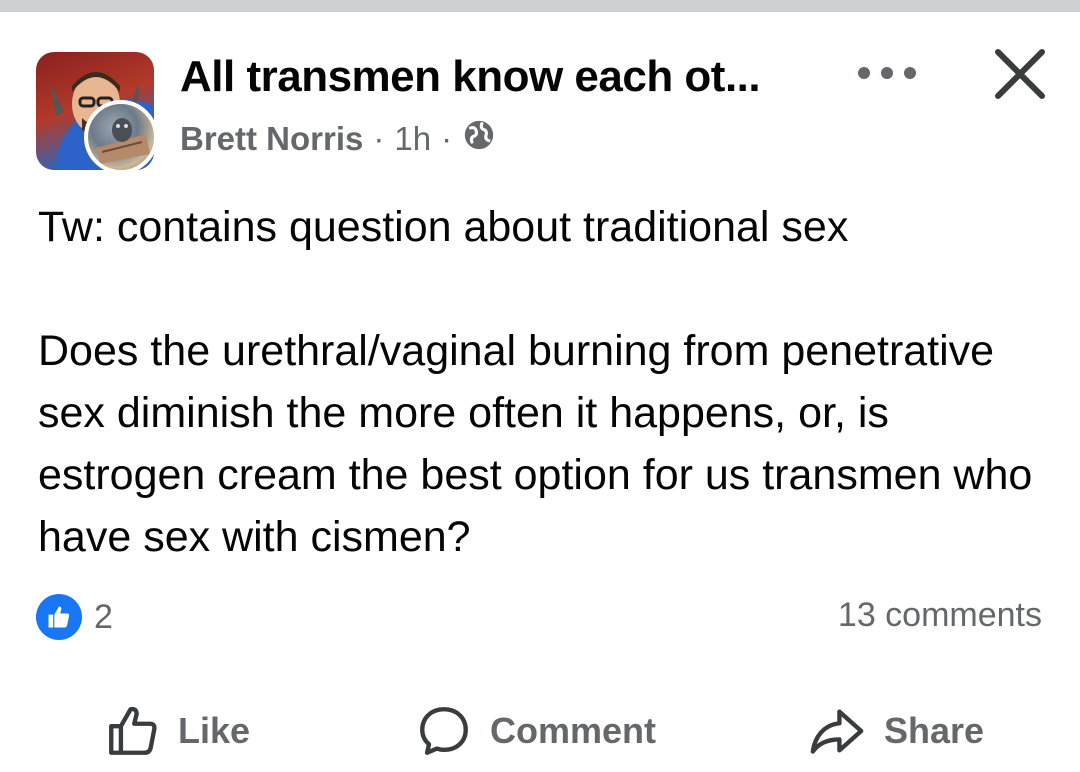 This screenshot has height=772, width=1080. Describe the element at coordinates (940, 615) in the screenshot. I see `comments-count: 13 comments` at that location.